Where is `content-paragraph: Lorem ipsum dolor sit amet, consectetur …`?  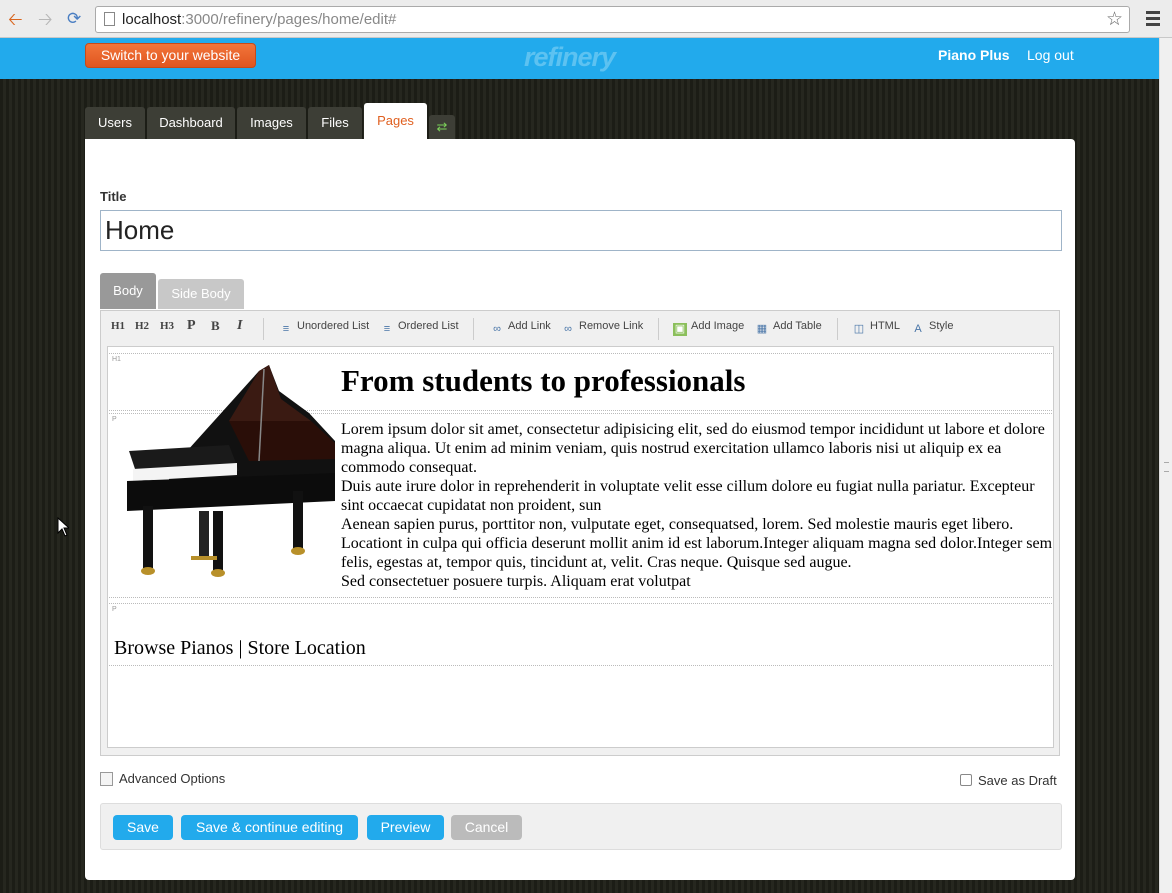 content-paragraph: Lorem ipsum dolor sit amet, consectetur … is located at coordinates (697, 505).